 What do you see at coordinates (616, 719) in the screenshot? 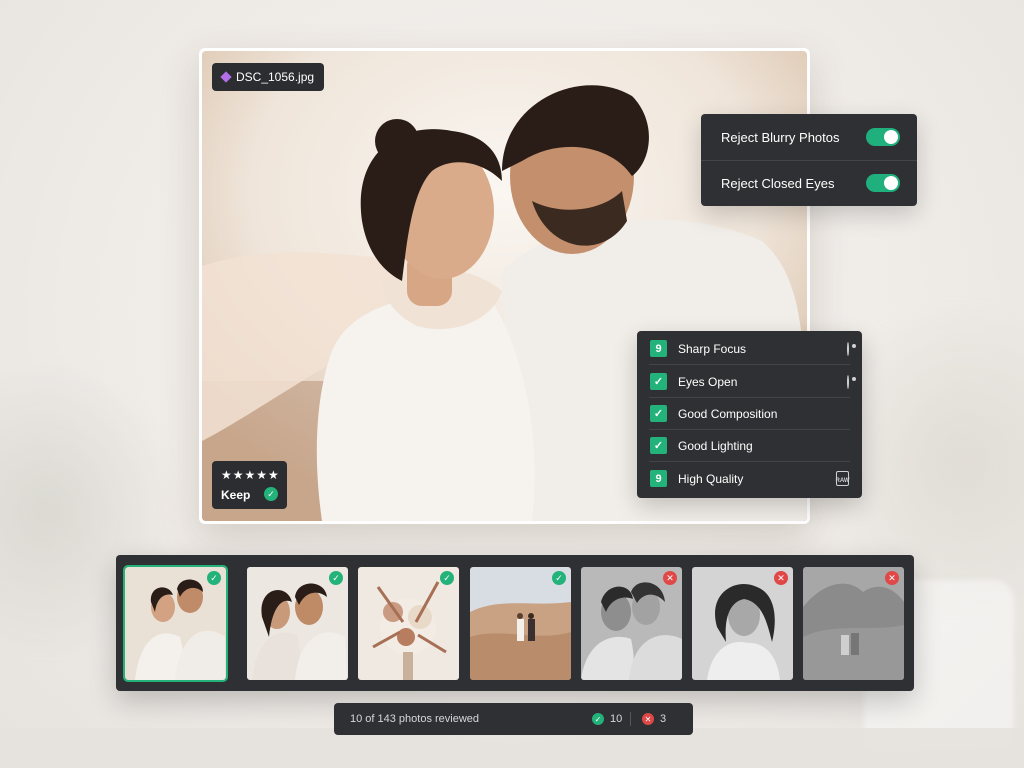
I see `accepted-count: 10` at bounding box center [616, 719].